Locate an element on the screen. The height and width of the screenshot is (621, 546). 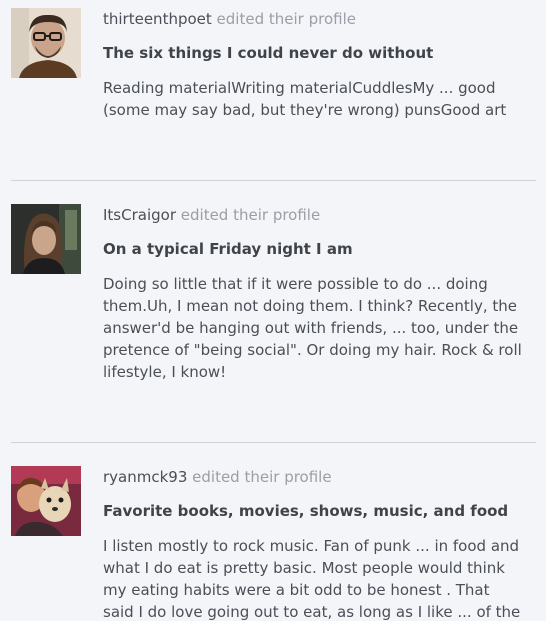
feed-item-header: ryanmck93 edited their profile is located at coordinates (313, 477).